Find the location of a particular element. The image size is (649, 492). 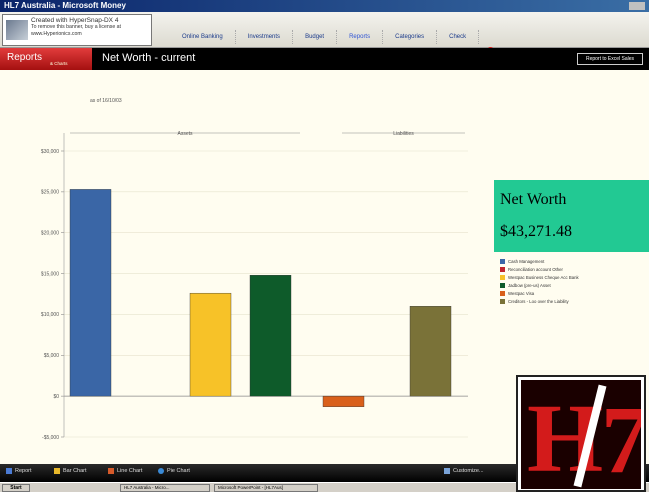

legend-label: Cash Management is located at coordinates (526, 261).